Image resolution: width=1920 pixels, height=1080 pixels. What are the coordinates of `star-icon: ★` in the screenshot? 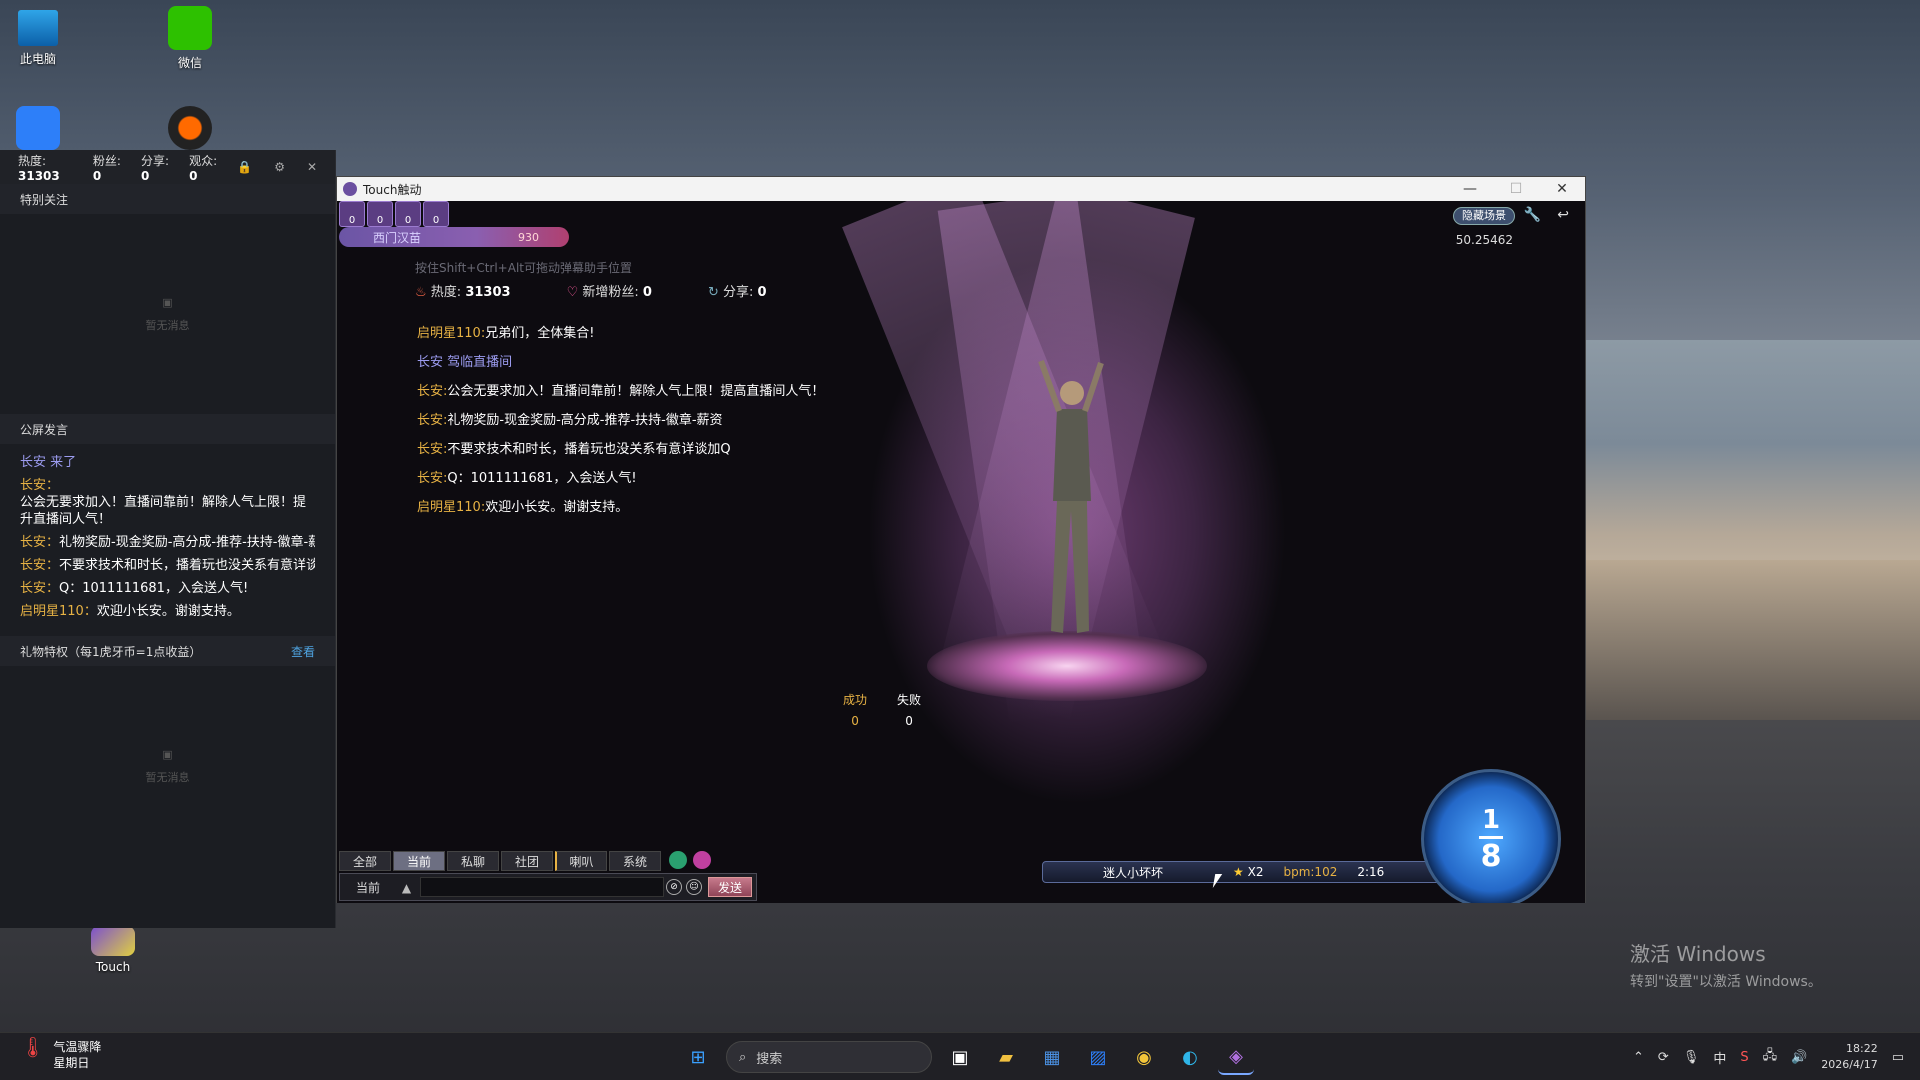 It's located at (1238, 872).